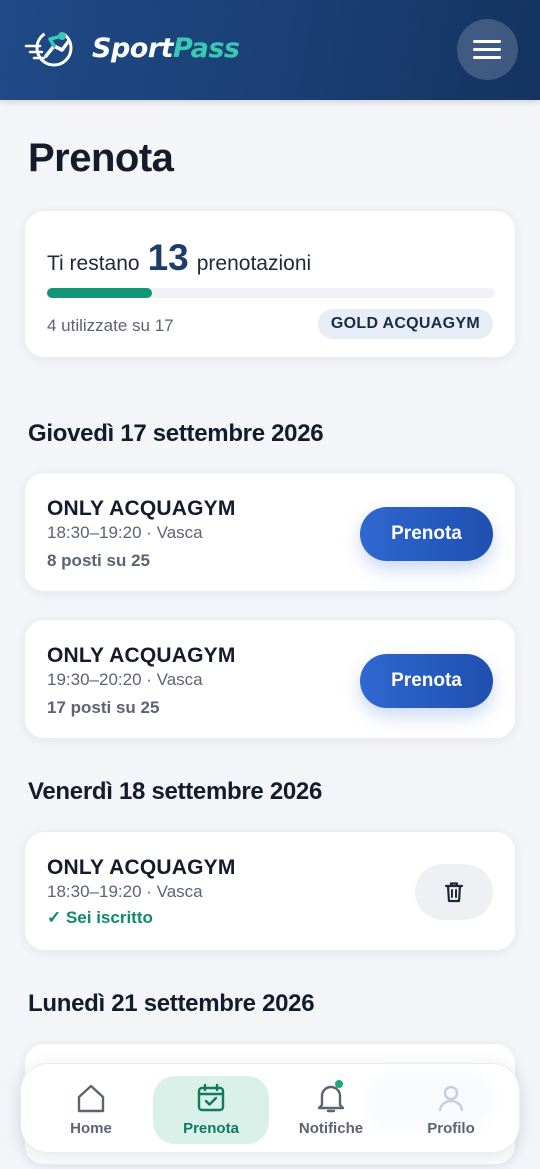  What do you see at coordinates (339, 1084) in the screenshot?
I see `notification-dot` at bounding box center [339, 1084].